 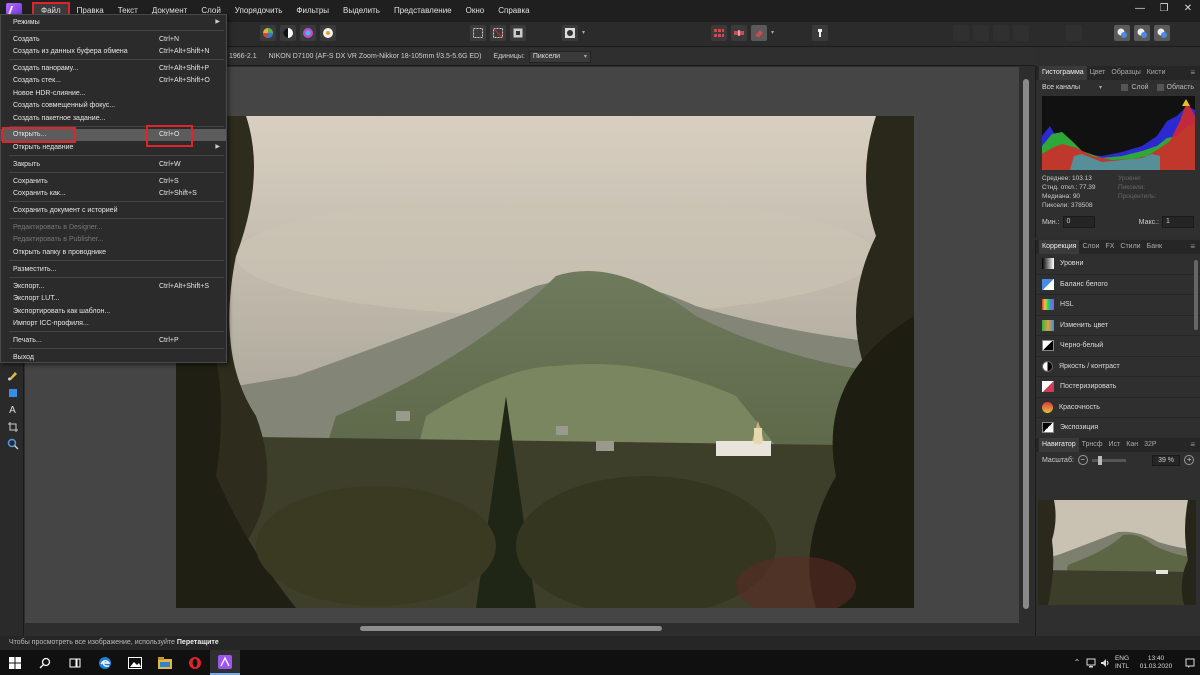 I want to click on add-shape-icon, so click(x=1122, y=33).